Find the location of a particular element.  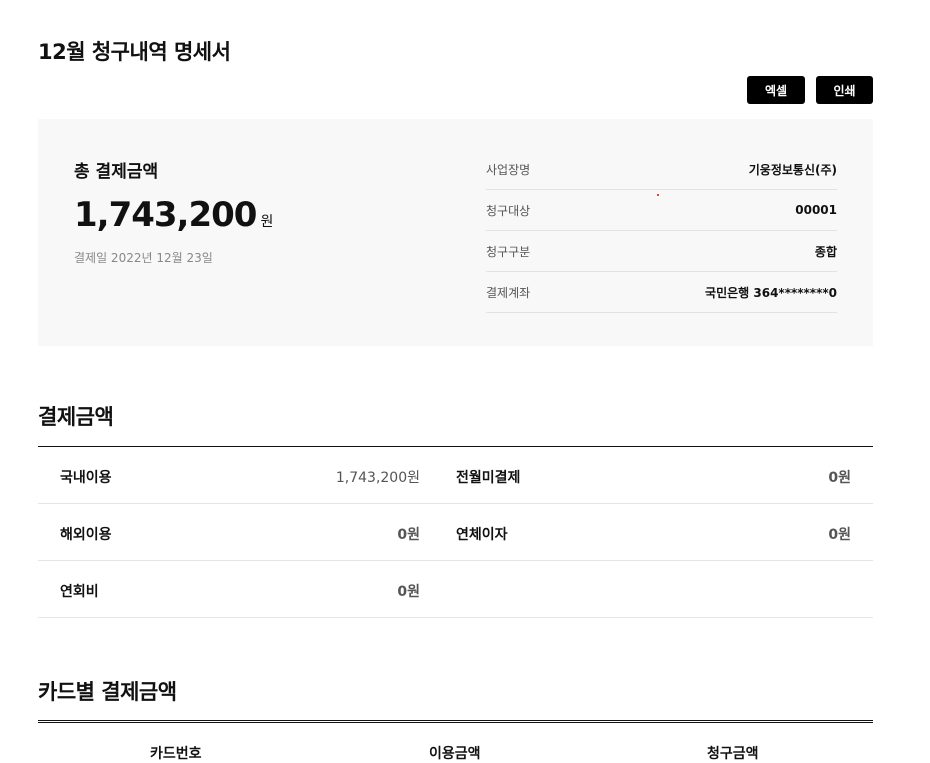

table-row: 해외이용 0원 연체이자 0원 is located at coordinates (455, 532).